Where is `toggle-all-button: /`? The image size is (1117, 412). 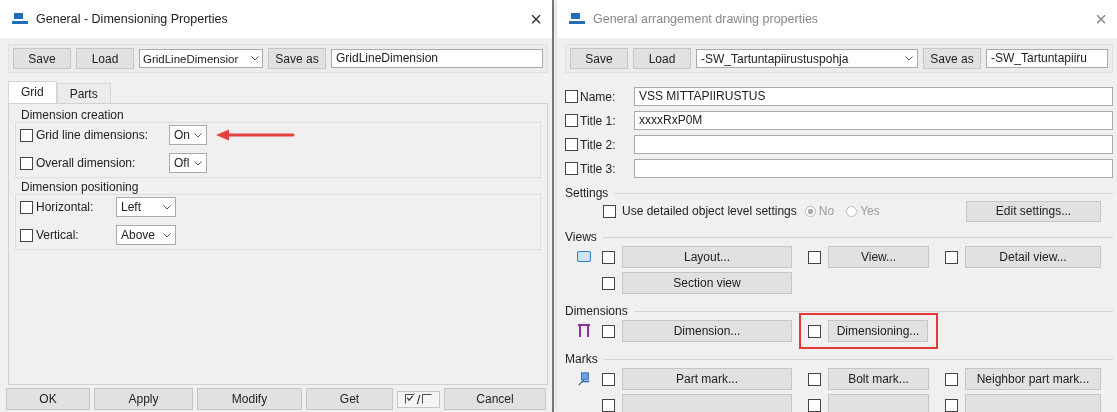
toggle-all-button: / is located at coordinates (418, 399).